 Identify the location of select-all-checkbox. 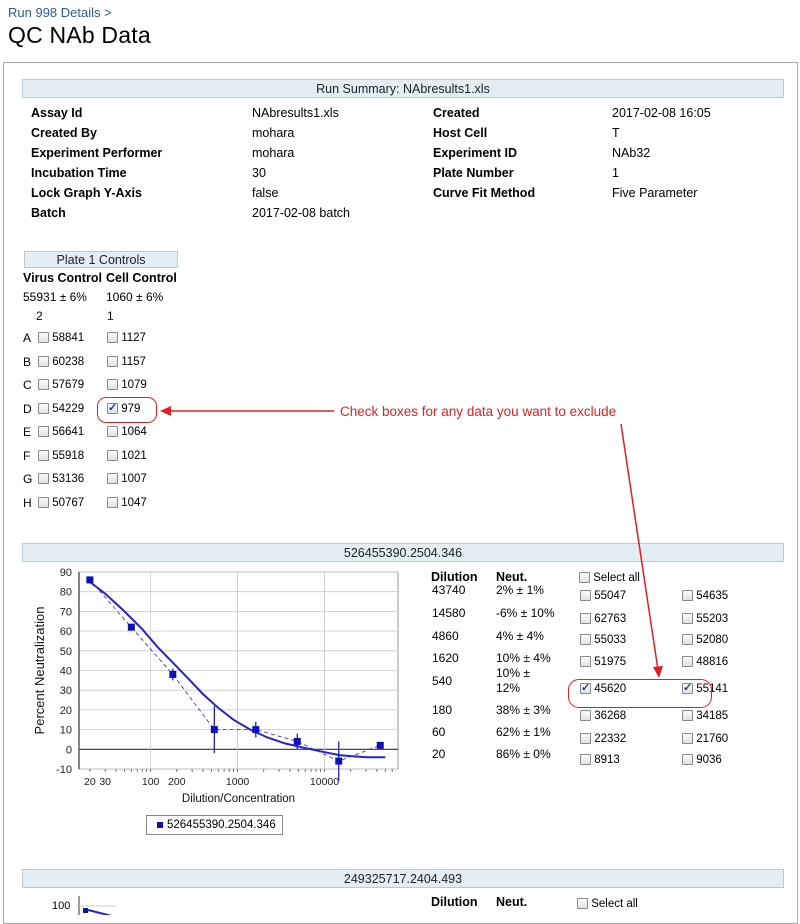
(584, 578).